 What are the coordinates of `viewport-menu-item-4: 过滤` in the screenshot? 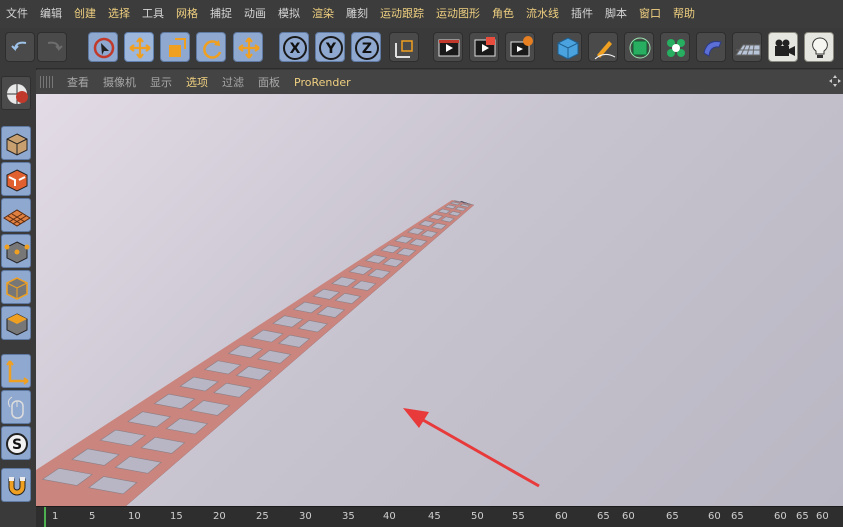 It's located at (233, 82).